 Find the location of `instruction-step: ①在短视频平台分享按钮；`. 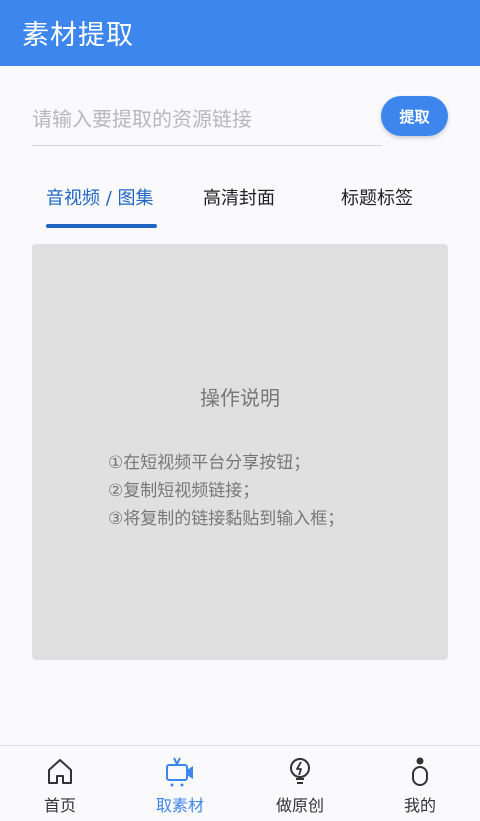

instruction-step: ①在短视频平台分享按钮； is located at coordinates (209, 463).